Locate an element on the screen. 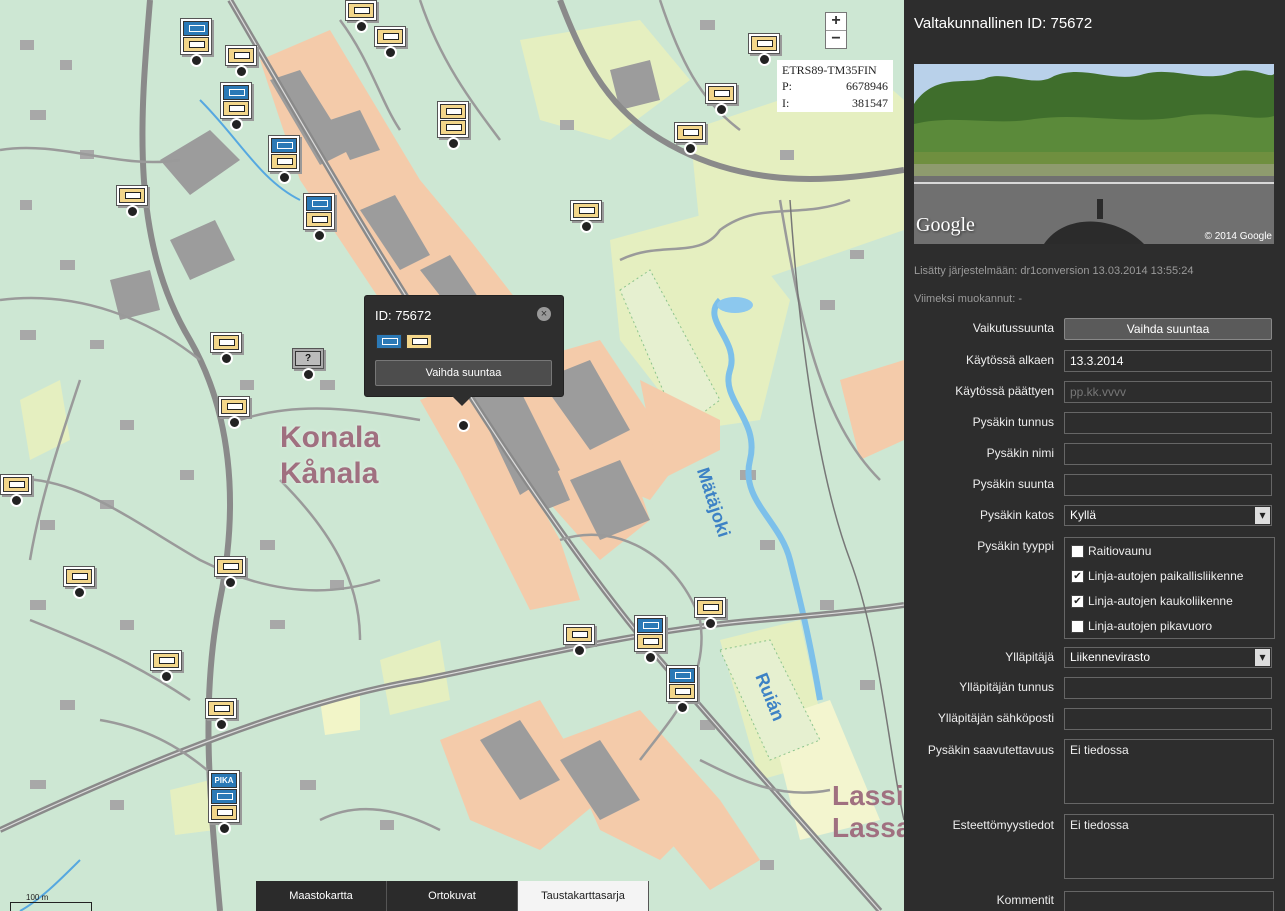  popup-stop-types is located at coordinates (404, 341).